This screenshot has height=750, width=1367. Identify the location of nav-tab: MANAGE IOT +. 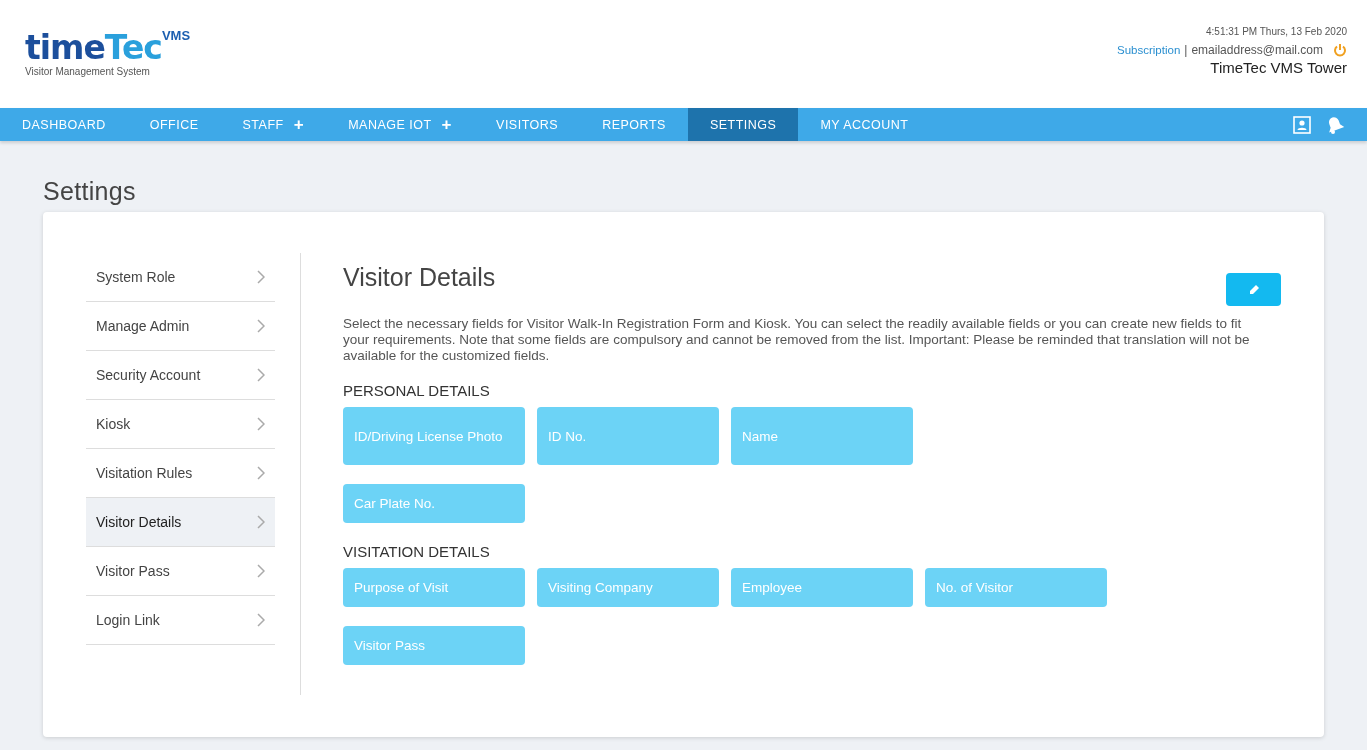
(400, 124).